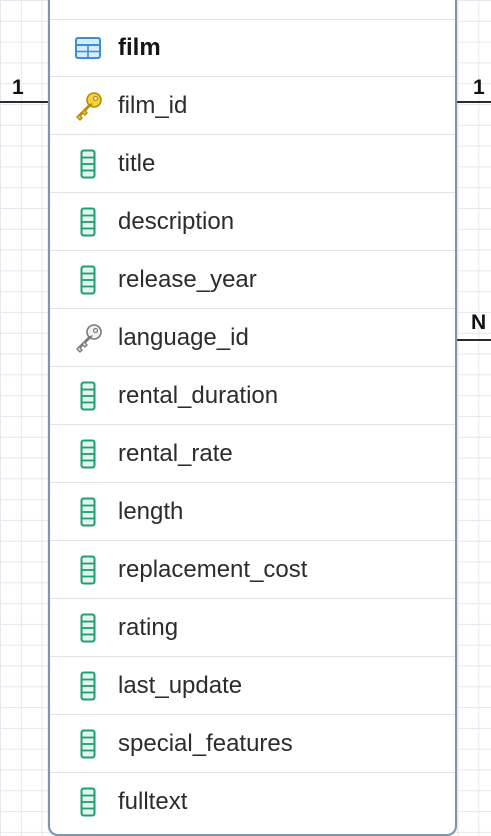 This screenshot has width=491, height=836. Describe the element at coordinates (252, 512) in the screenshot. I see `column-row-length: length` at that location.